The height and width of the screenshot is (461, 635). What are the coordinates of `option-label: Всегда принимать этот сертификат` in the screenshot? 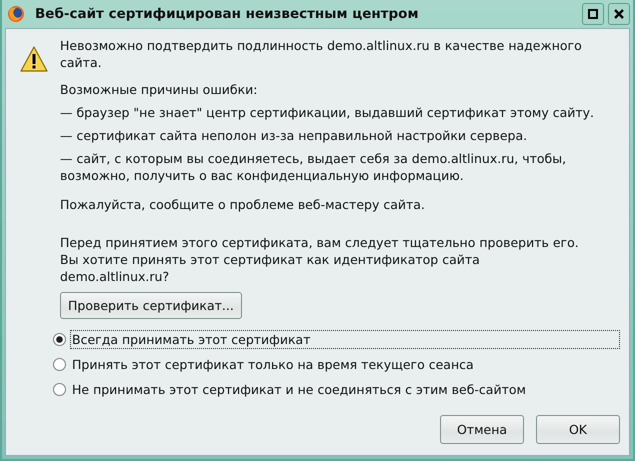 It's located at (345, 339).